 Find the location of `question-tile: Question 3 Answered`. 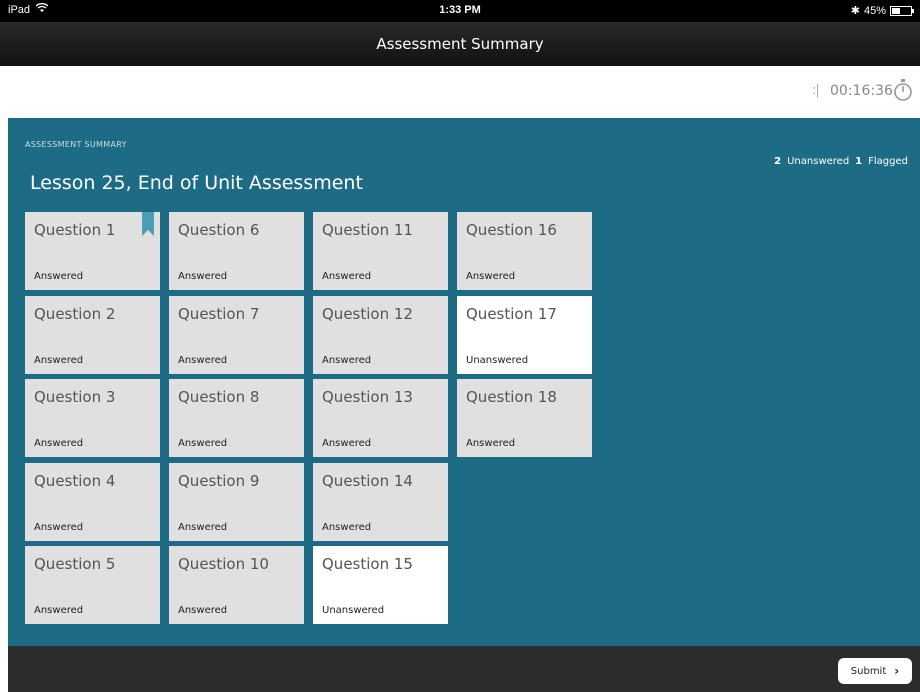

question-tile: Question 3 Answered is located at coordinates (92, 418).